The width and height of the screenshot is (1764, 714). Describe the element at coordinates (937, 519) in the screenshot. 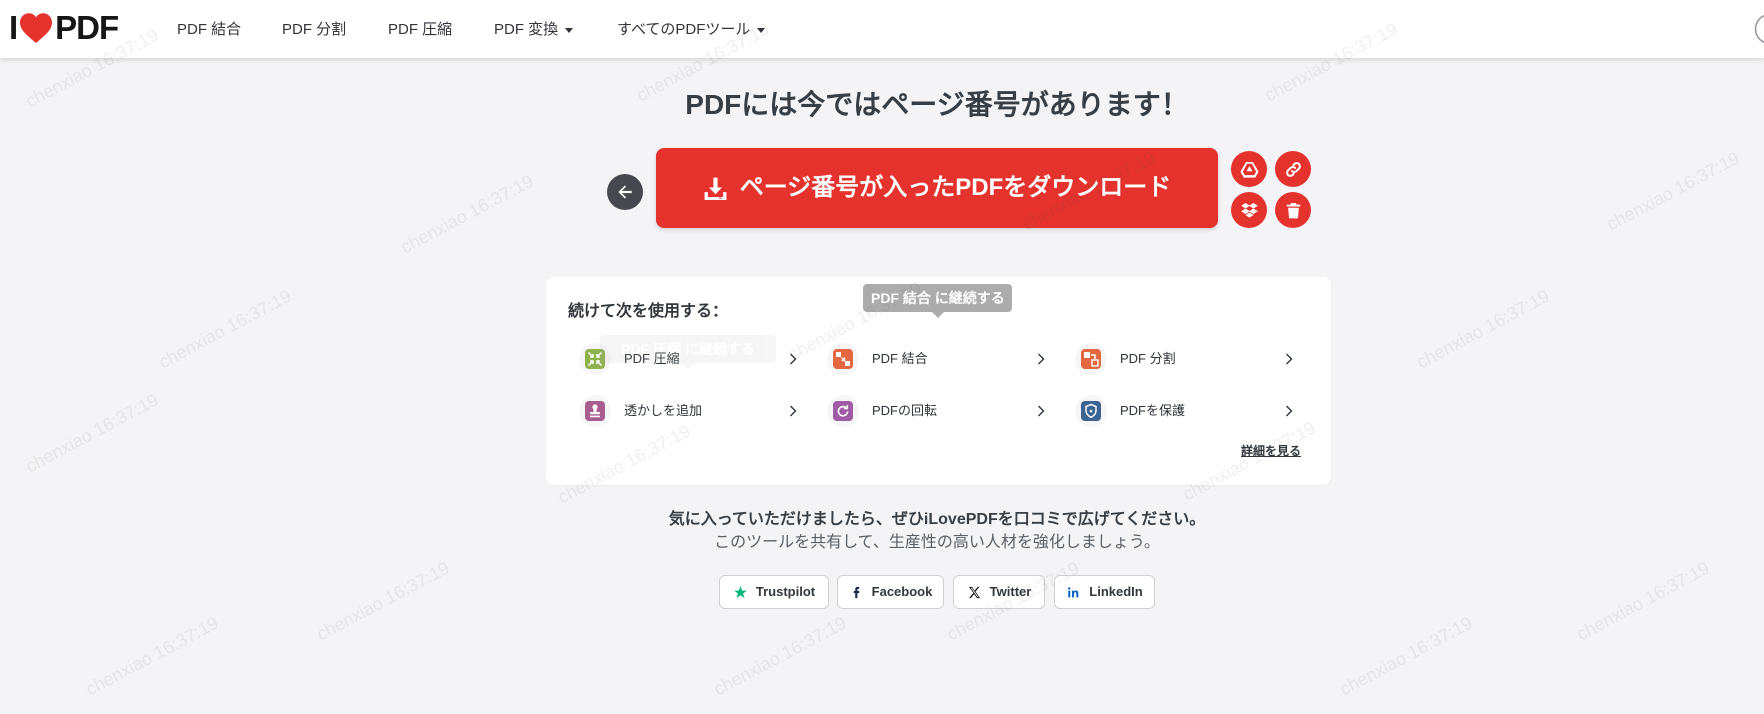

I see `share-headline: 気に入っていただけましたら、ぜひiLovePDFを口コミで広げてください。` at that location.